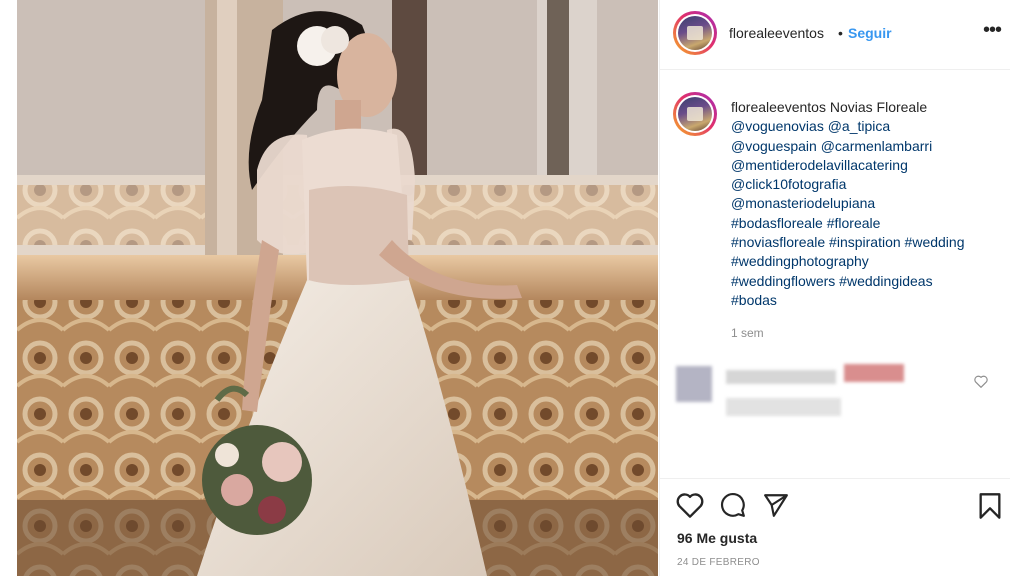 The width and height of the screenshot is (1024, 576). I want to click on blurred-comment-avatar, so click(694, 384).